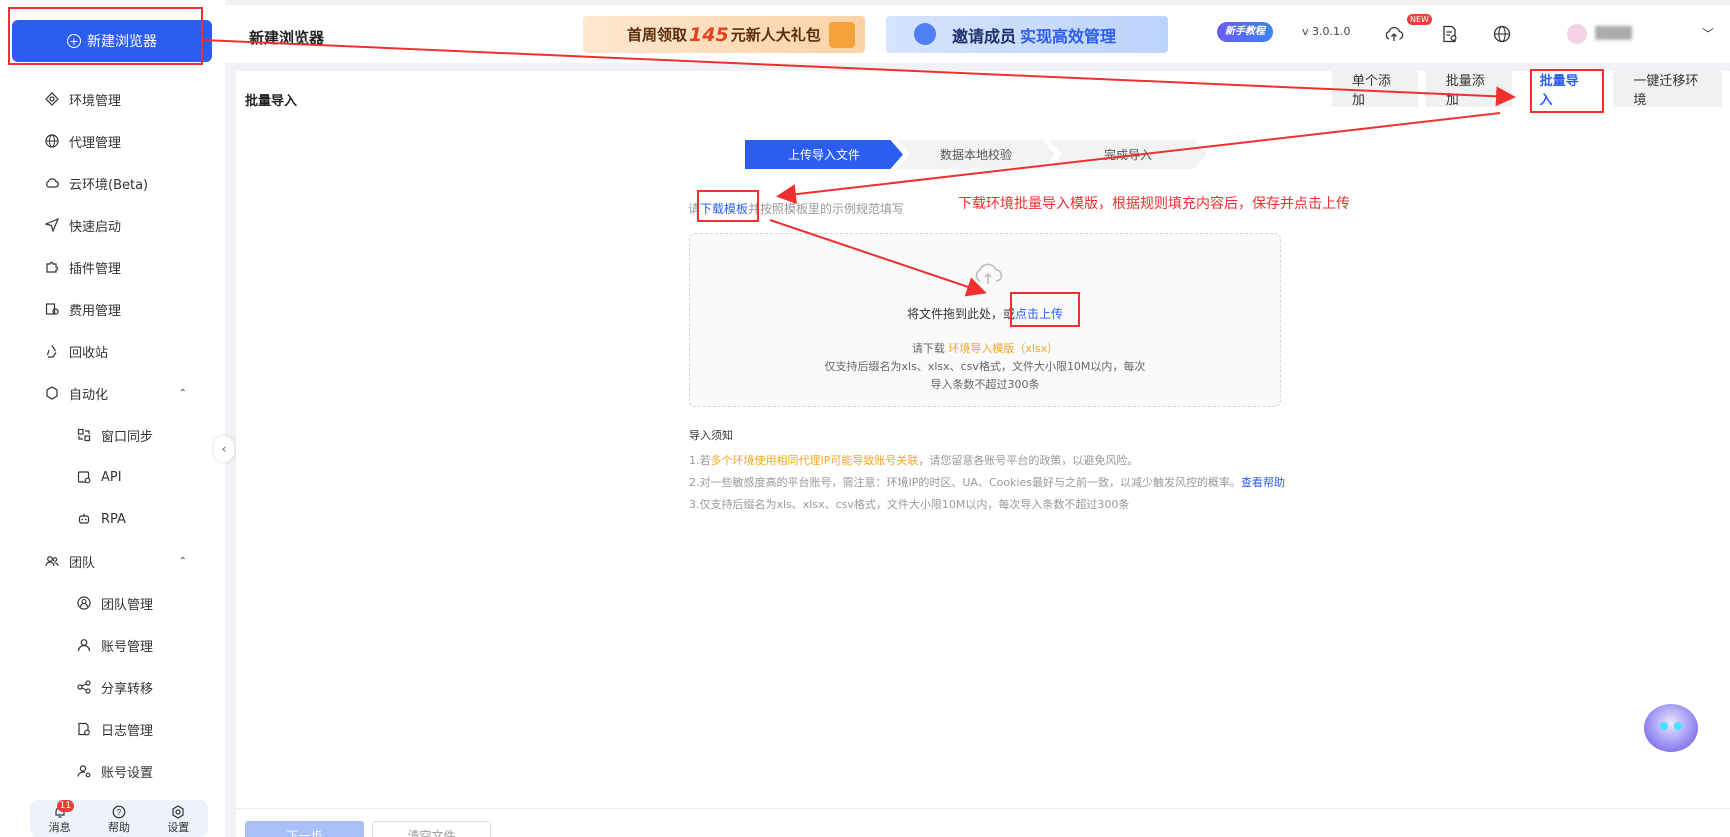 The width and height of the screenshot is (1730, 837). I want to click on sidebar-item-api: API, so click(112, 477).